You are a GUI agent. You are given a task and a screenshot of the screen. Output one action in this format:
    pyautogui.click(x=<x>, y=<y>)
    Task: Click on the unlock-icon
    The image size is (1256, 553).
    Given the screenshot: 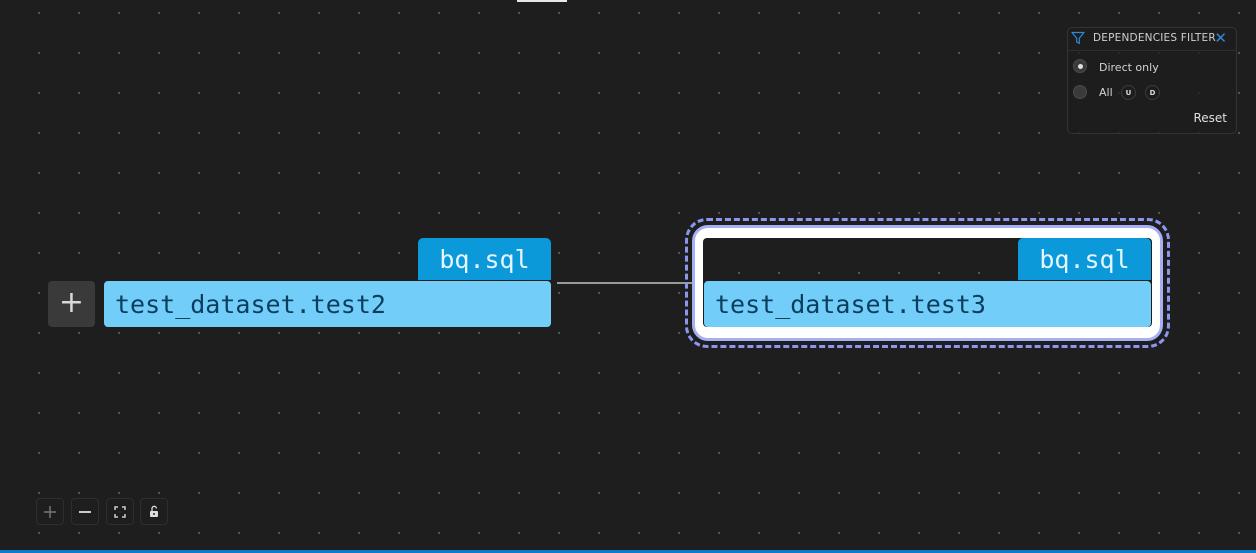 What is the action you would take?
    pyautogui.click(x=154, y=511)
    